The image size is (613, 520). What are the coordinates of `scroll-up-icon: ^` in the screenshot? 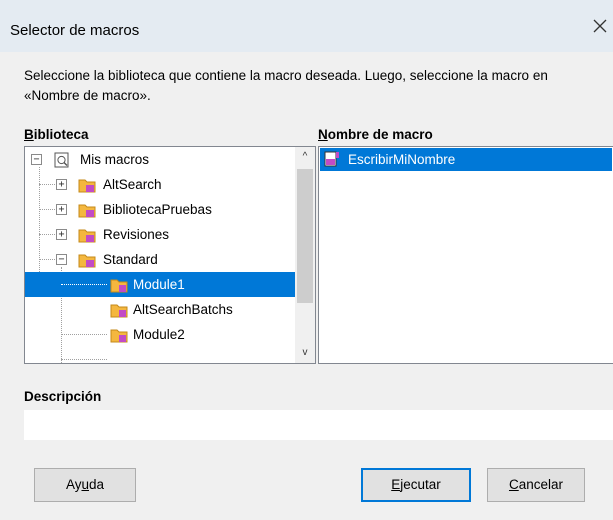 It's located at (305, 157).